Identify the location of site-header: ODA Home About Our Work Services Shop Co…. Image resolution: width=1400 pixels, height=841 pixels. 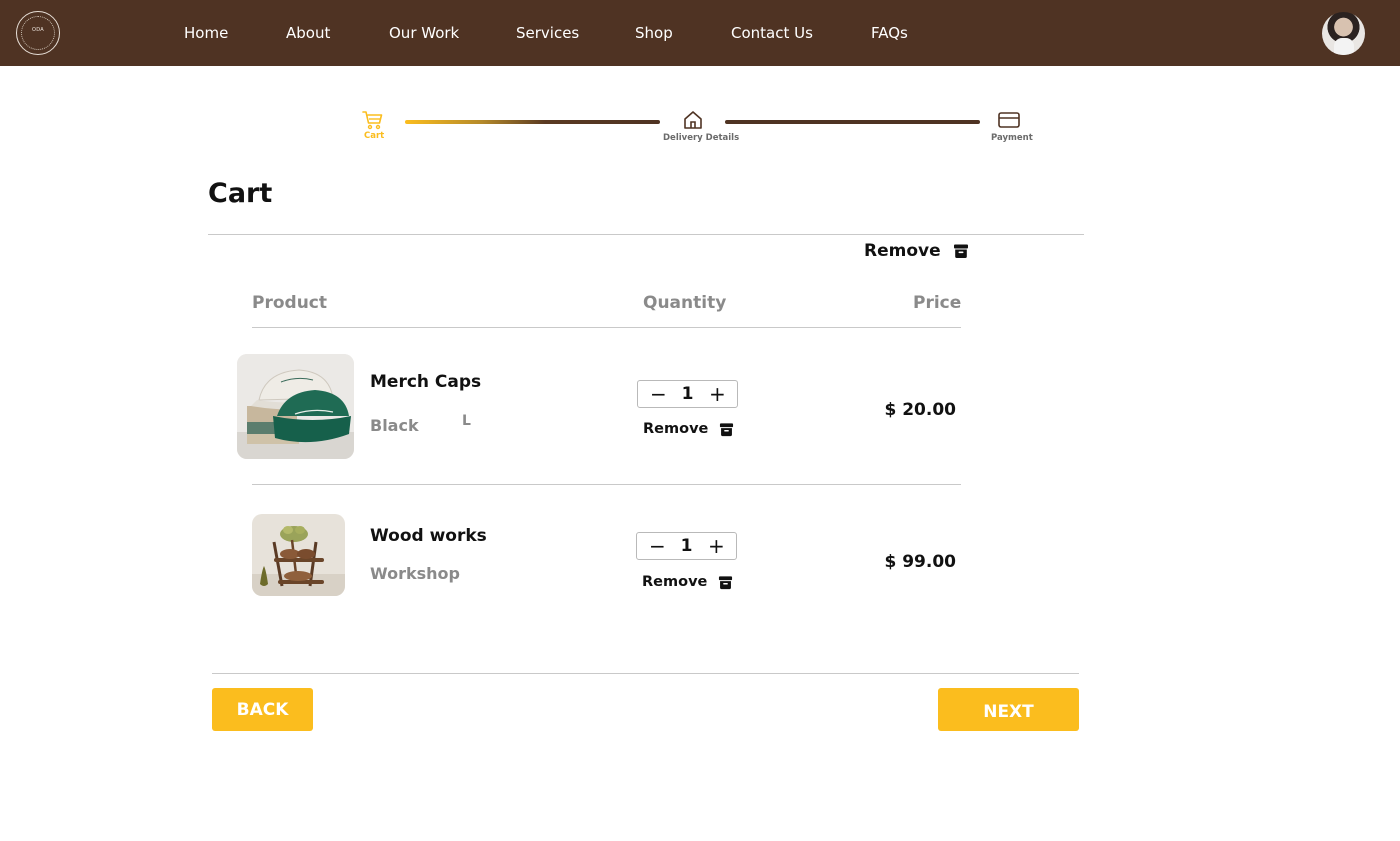
(700, 33).